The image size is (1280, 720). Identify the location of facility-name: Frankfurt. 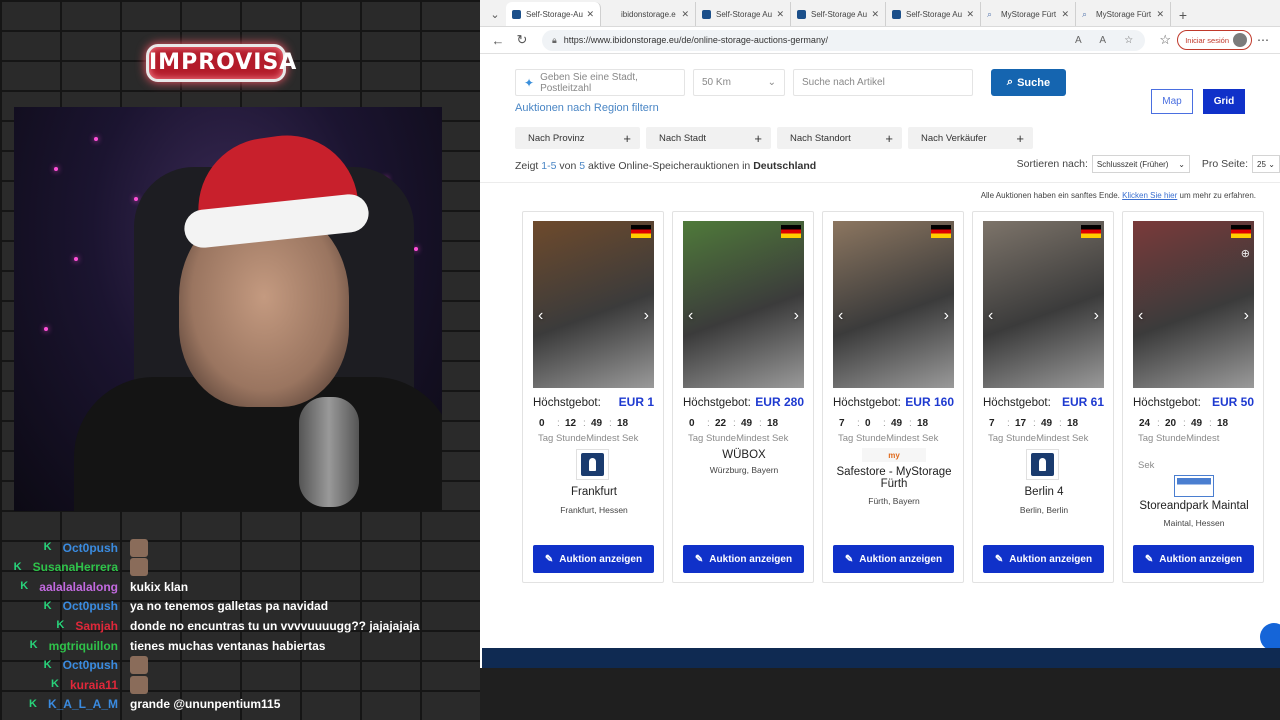
(594, 492).